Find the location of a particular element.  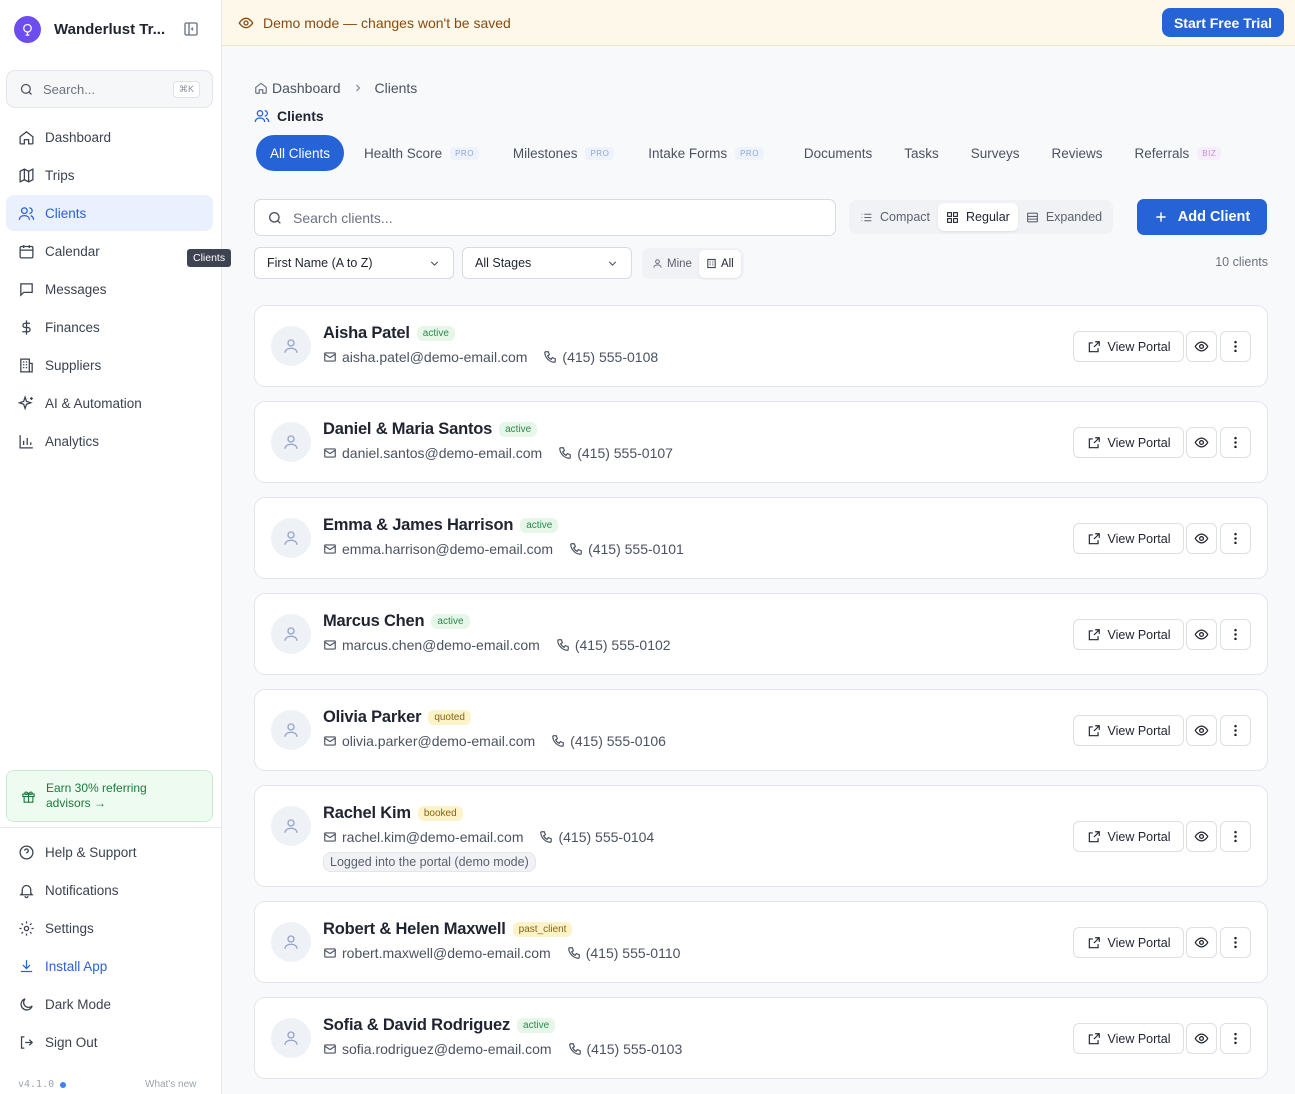

tab-health-score: Health Score PRO is located at coordinates (421, 153).